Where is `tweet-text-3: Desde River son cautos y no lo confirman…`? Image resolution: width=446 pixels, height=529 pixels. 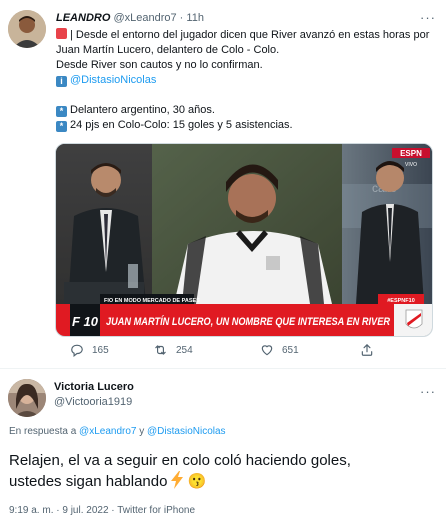 tweet-text-3: Desde River son cautos y no lo confirman… is located at coordinates (159, 65).